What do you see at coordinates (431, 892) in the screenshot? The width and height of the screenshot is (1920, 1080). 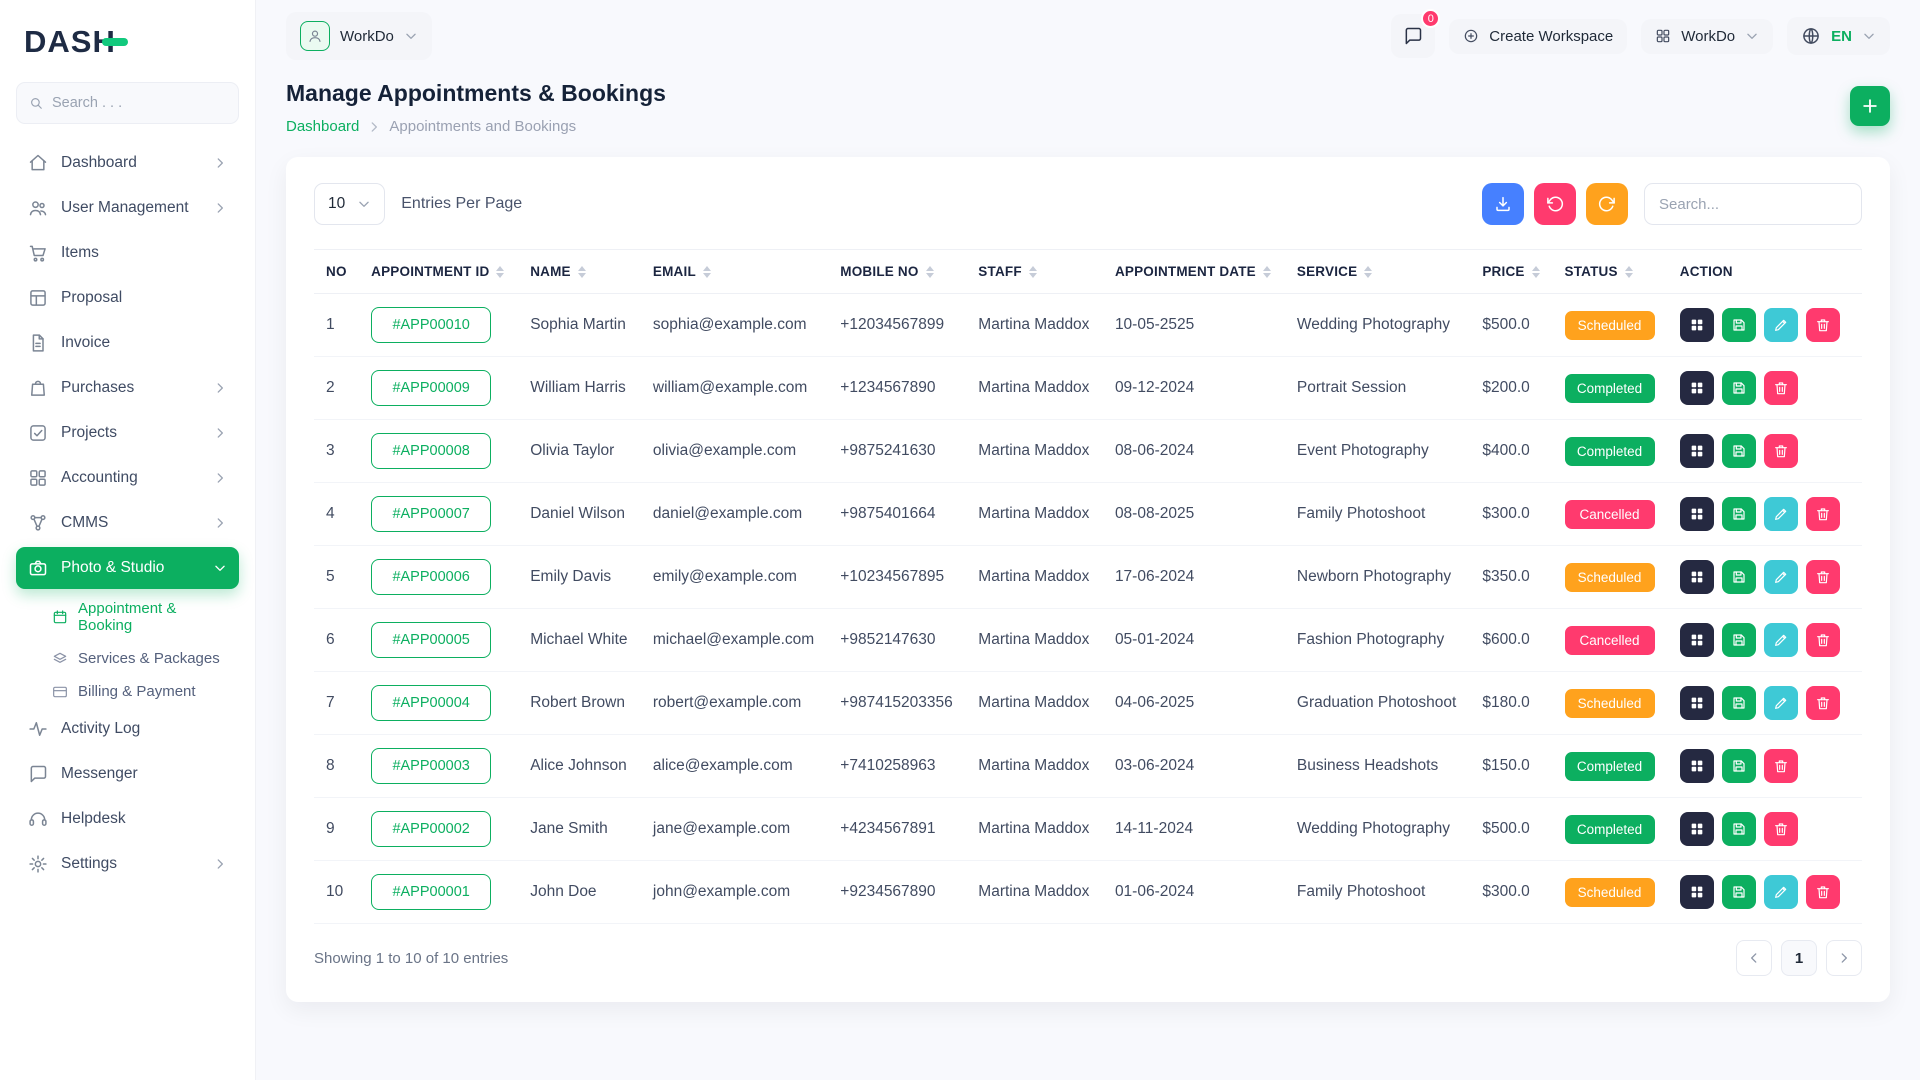 I see `appointment-id-badge: #APP00001` at bounding box center [431, 892].